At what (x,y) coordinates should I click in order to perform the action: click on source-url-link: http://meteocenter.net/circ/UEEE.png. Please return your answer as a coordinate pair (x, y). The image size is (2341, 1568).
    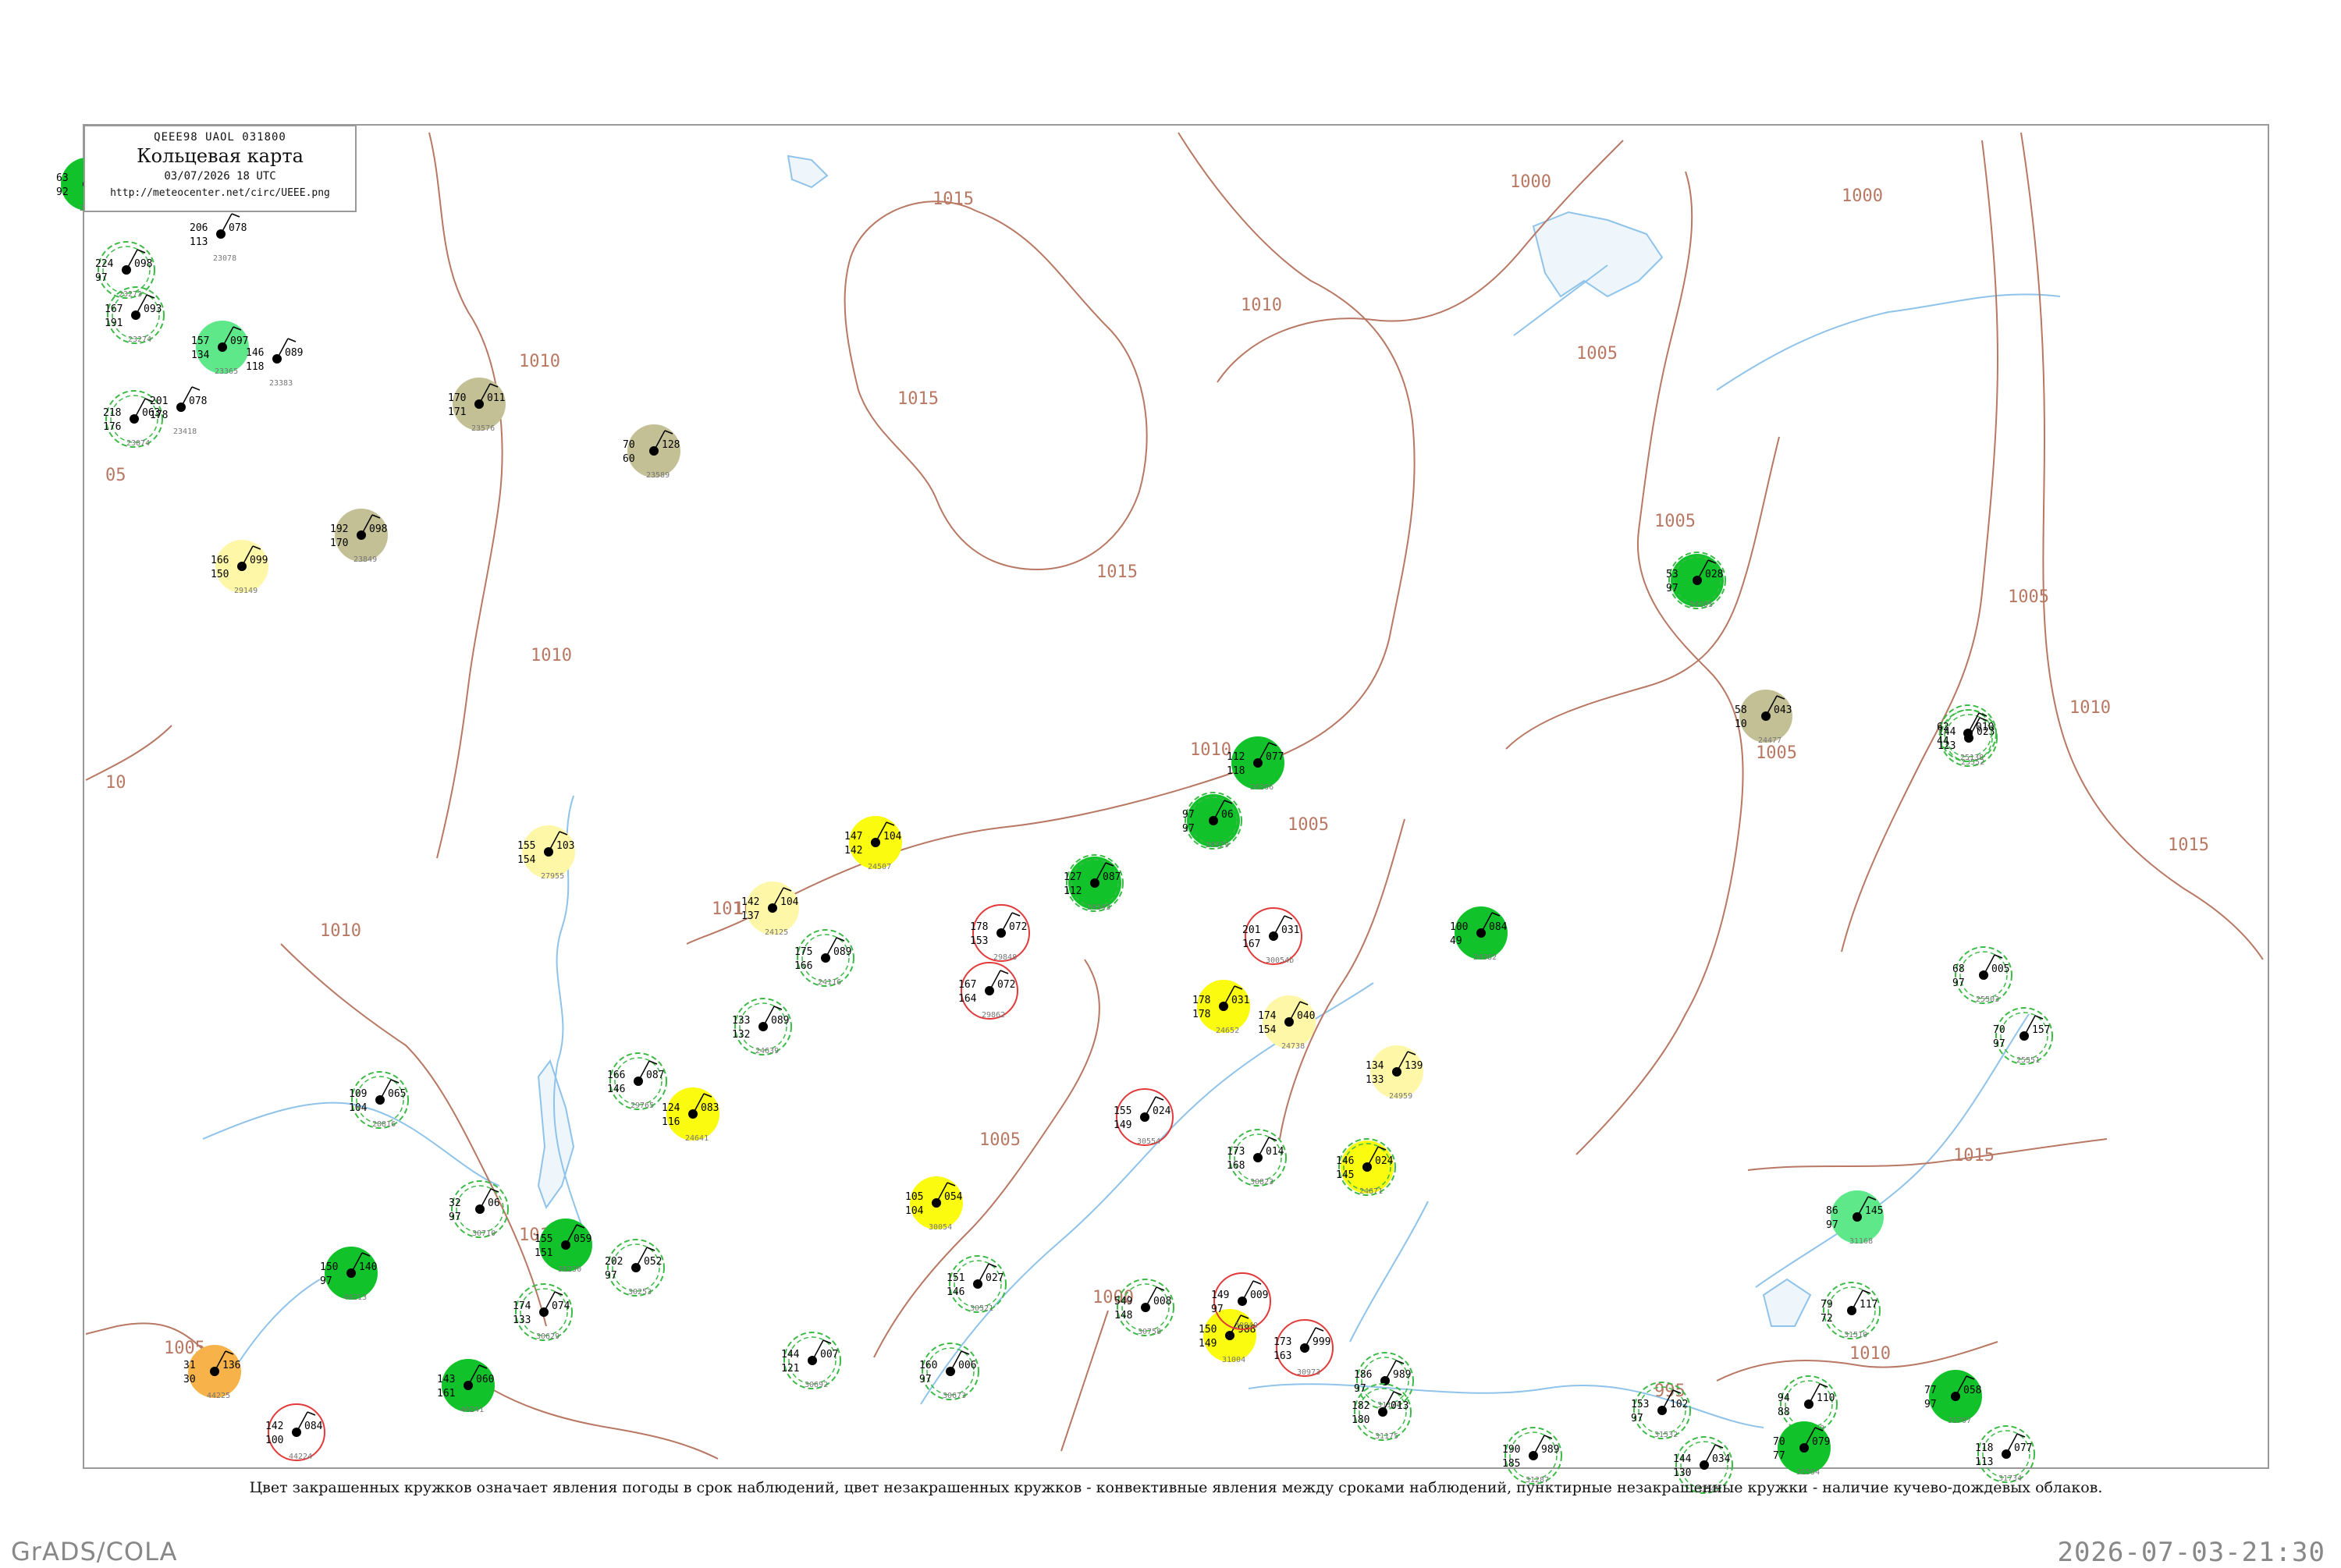
    Looking at the image, I should click on (220, 193).